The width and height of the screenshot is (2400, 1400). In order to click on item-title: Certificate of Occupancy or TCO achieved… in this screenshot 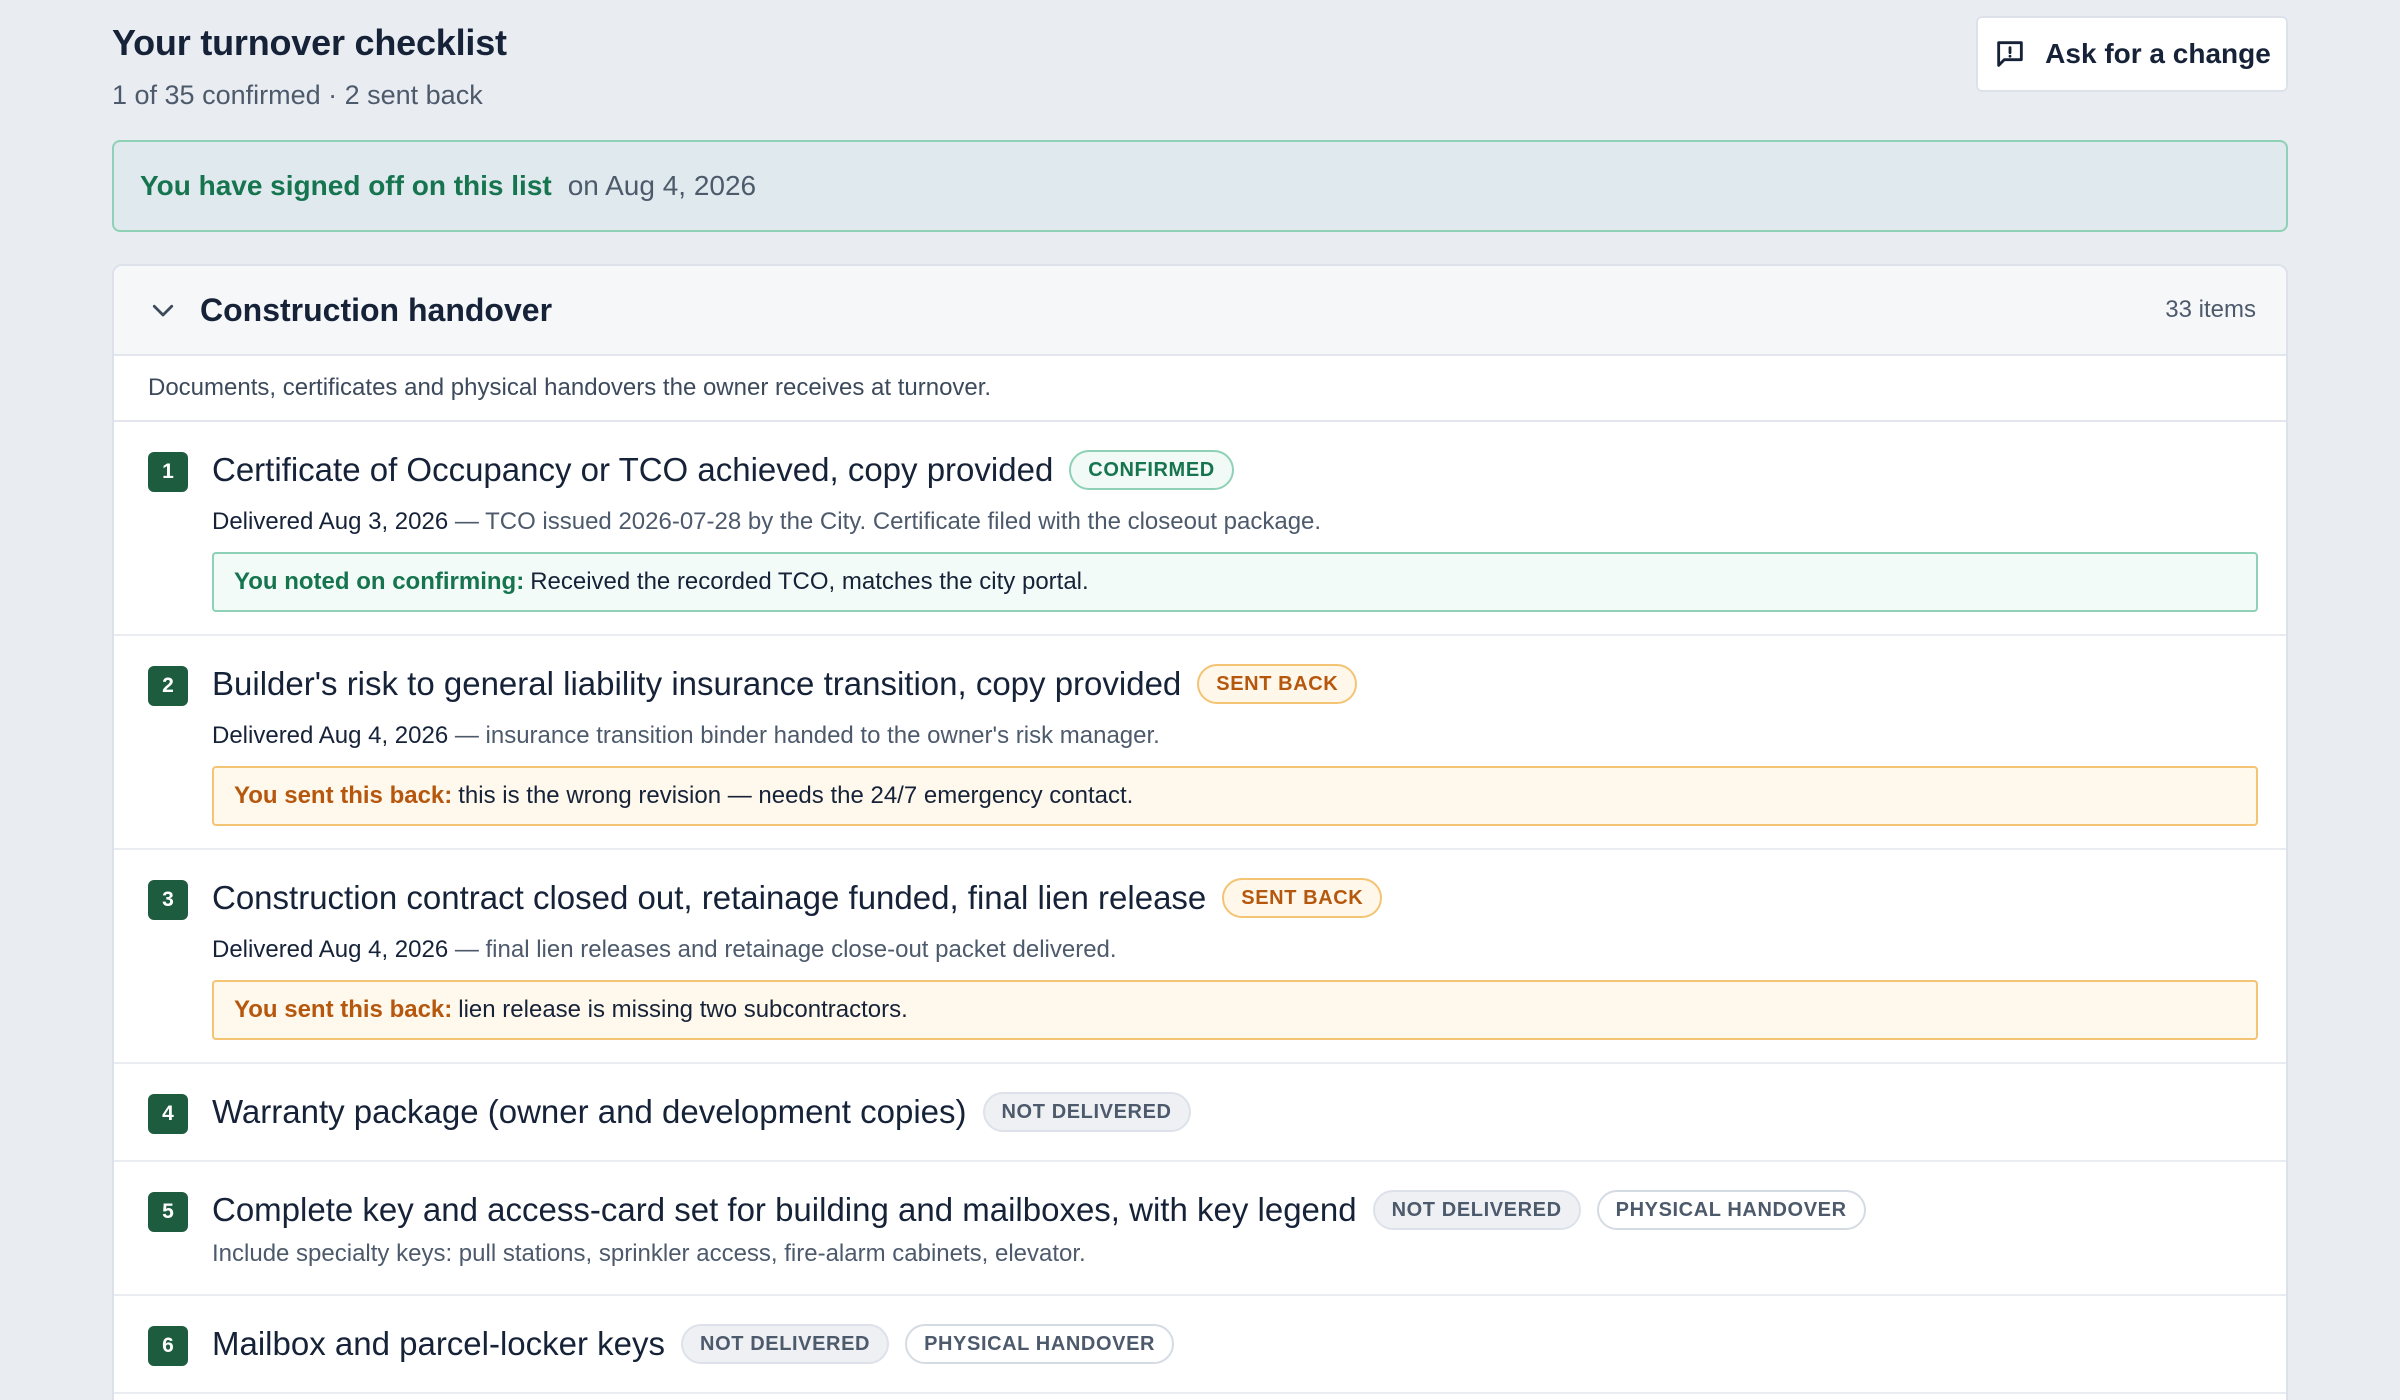, I will do `click(633, 469)`.